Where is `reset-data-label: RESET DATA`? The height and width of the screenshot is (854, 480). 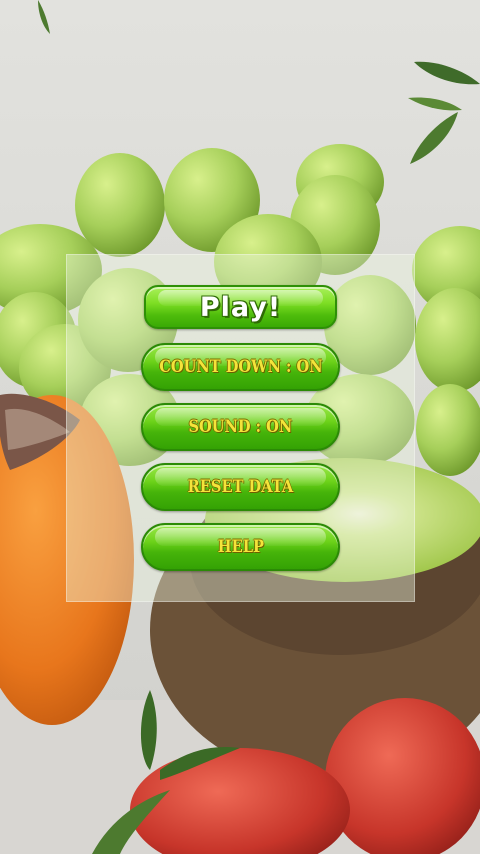
reset-data-label: RESET DATA is located at coordinates (240, 487).